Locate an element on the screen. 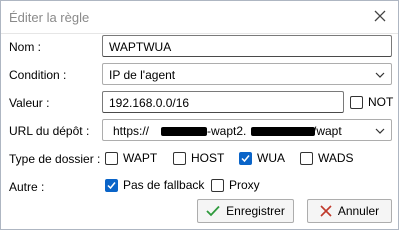 Image resolution: width=399 pixels, height=240 pixels. folder-type-wua-label: WUA is located at coordinates (271, 158).